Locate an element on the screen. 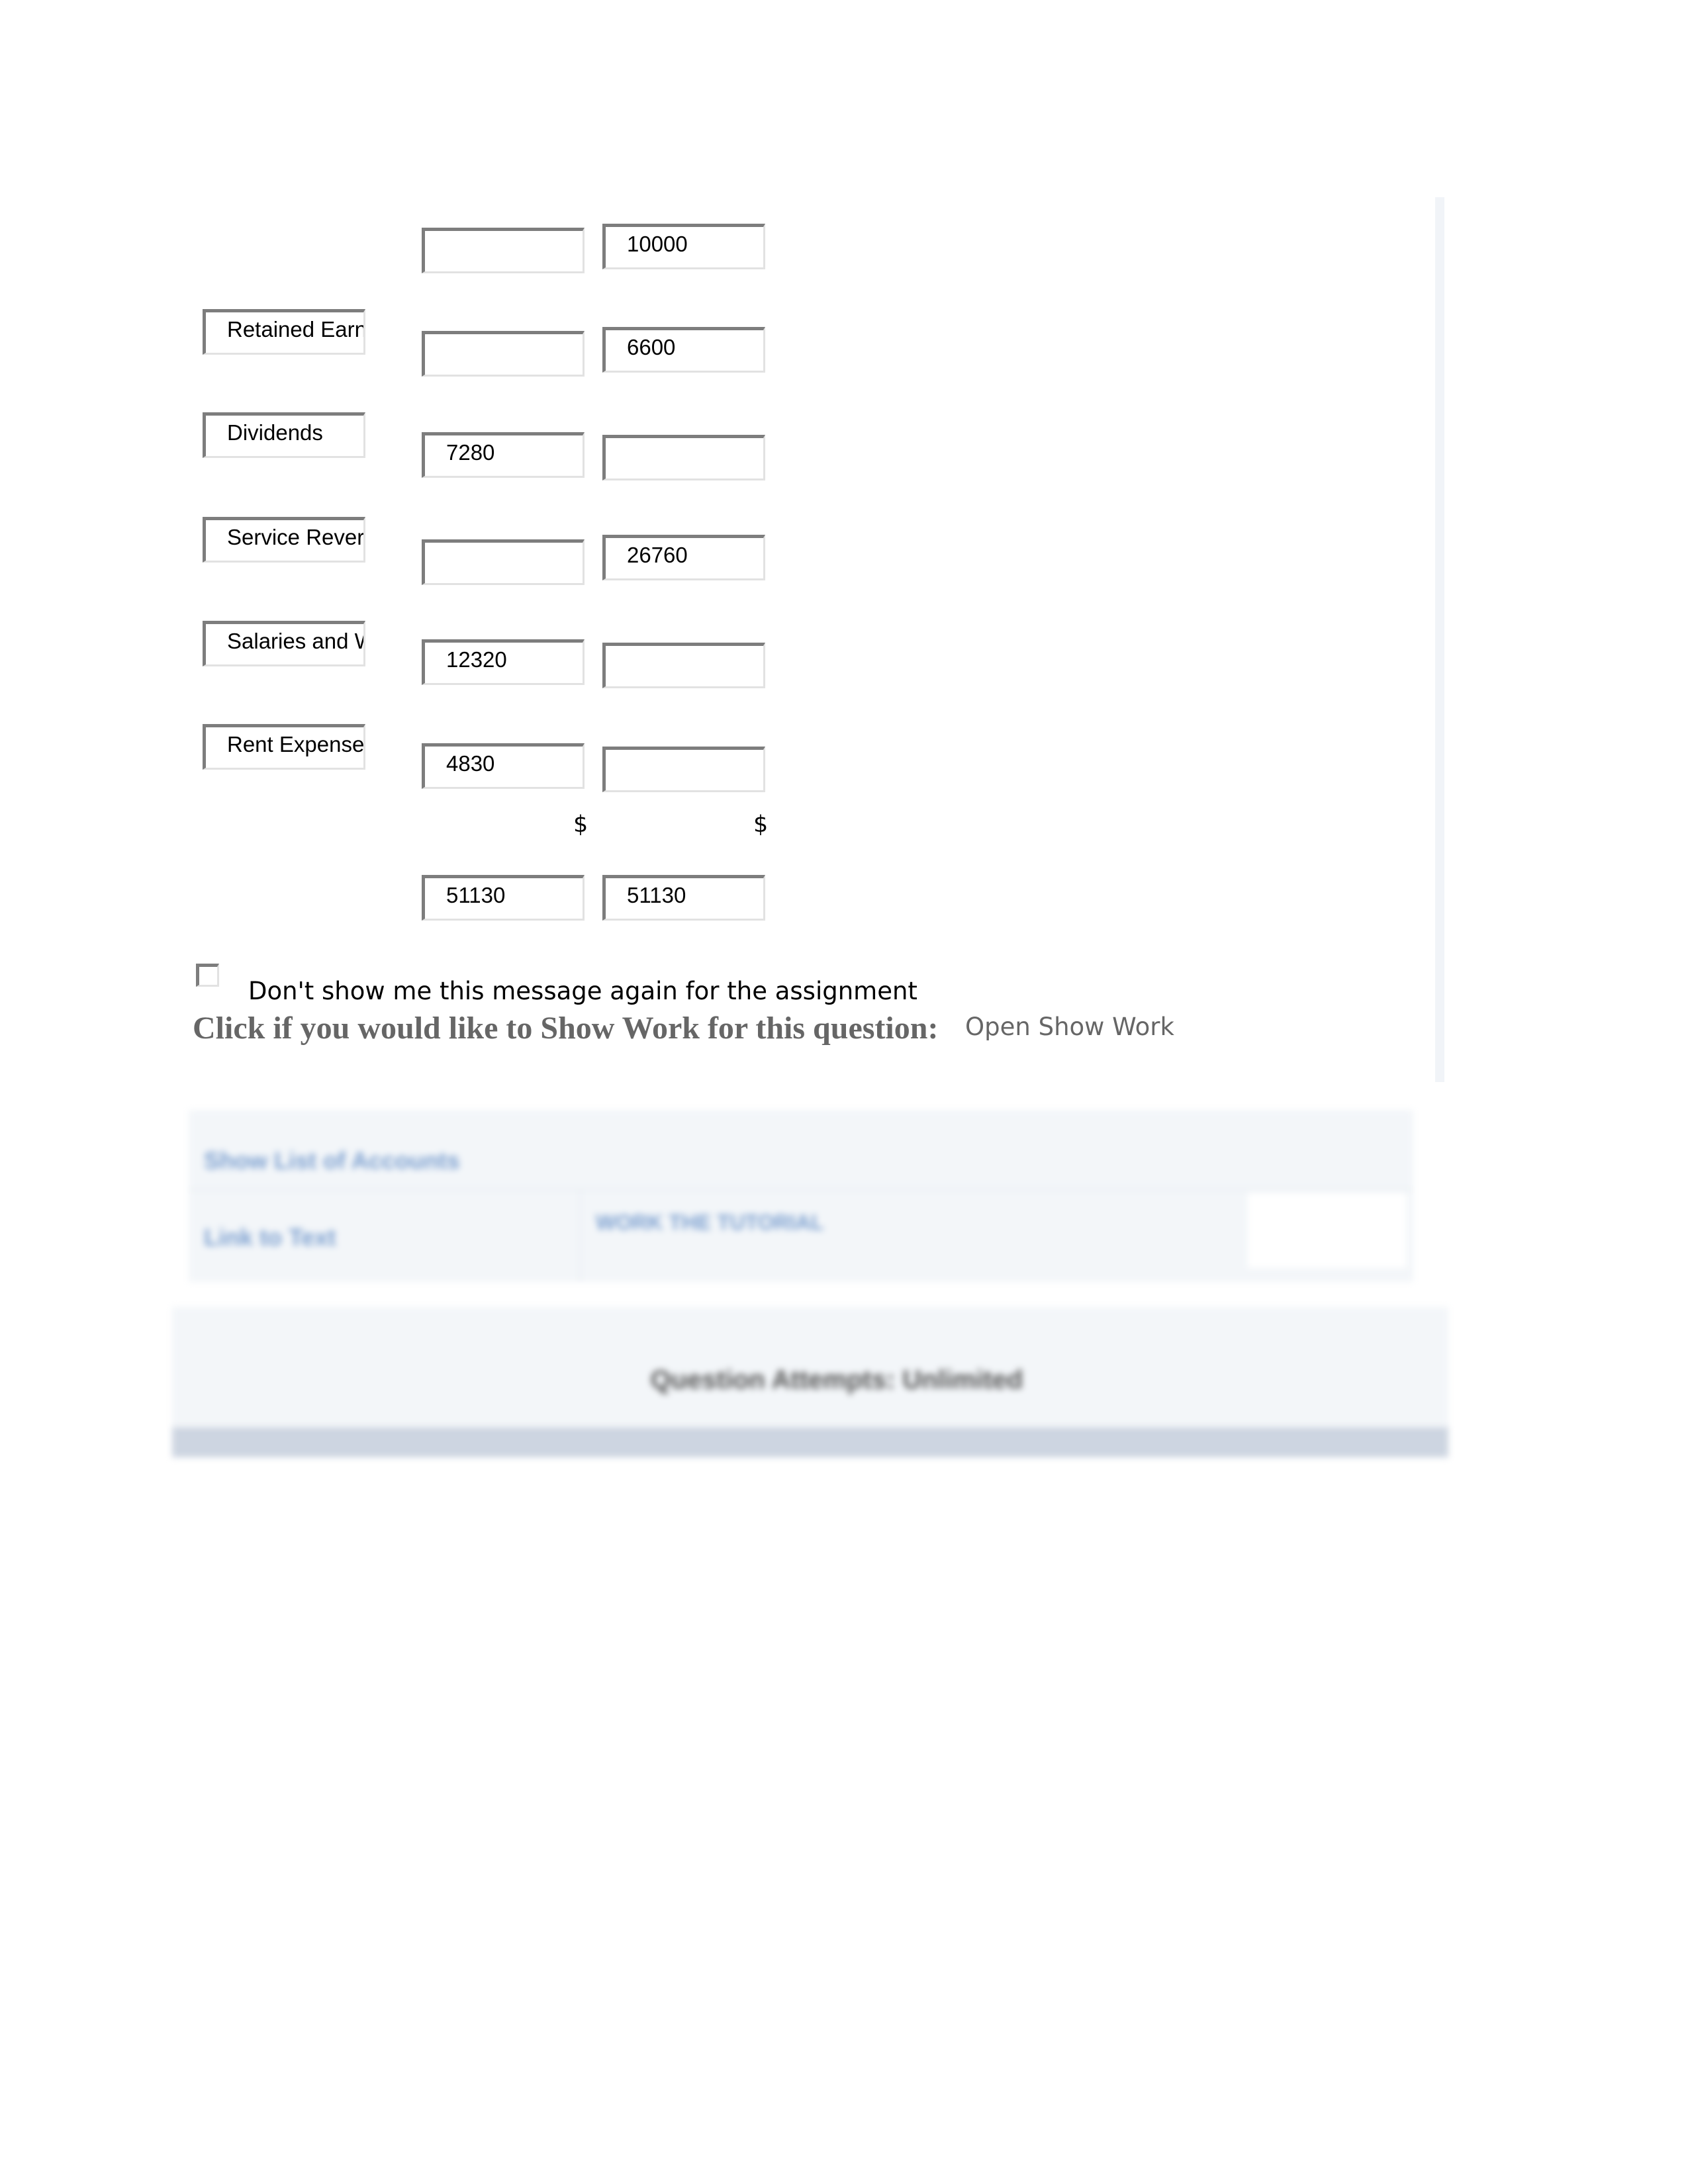  account-input: Dividends is located at coordinates (284, 435).